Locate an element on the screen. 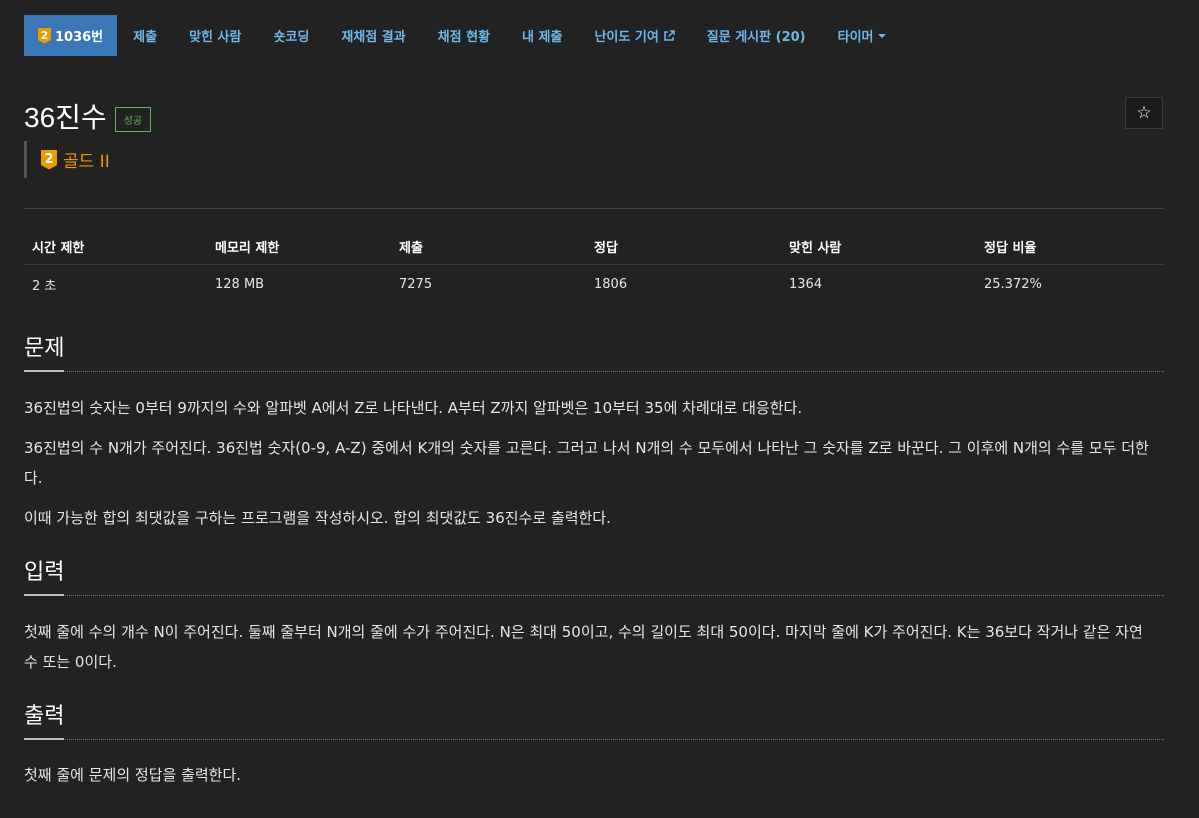 The width and height of the screenshot is (1199, 818). result-badge: 성공 is located at coordinates (133, 119).